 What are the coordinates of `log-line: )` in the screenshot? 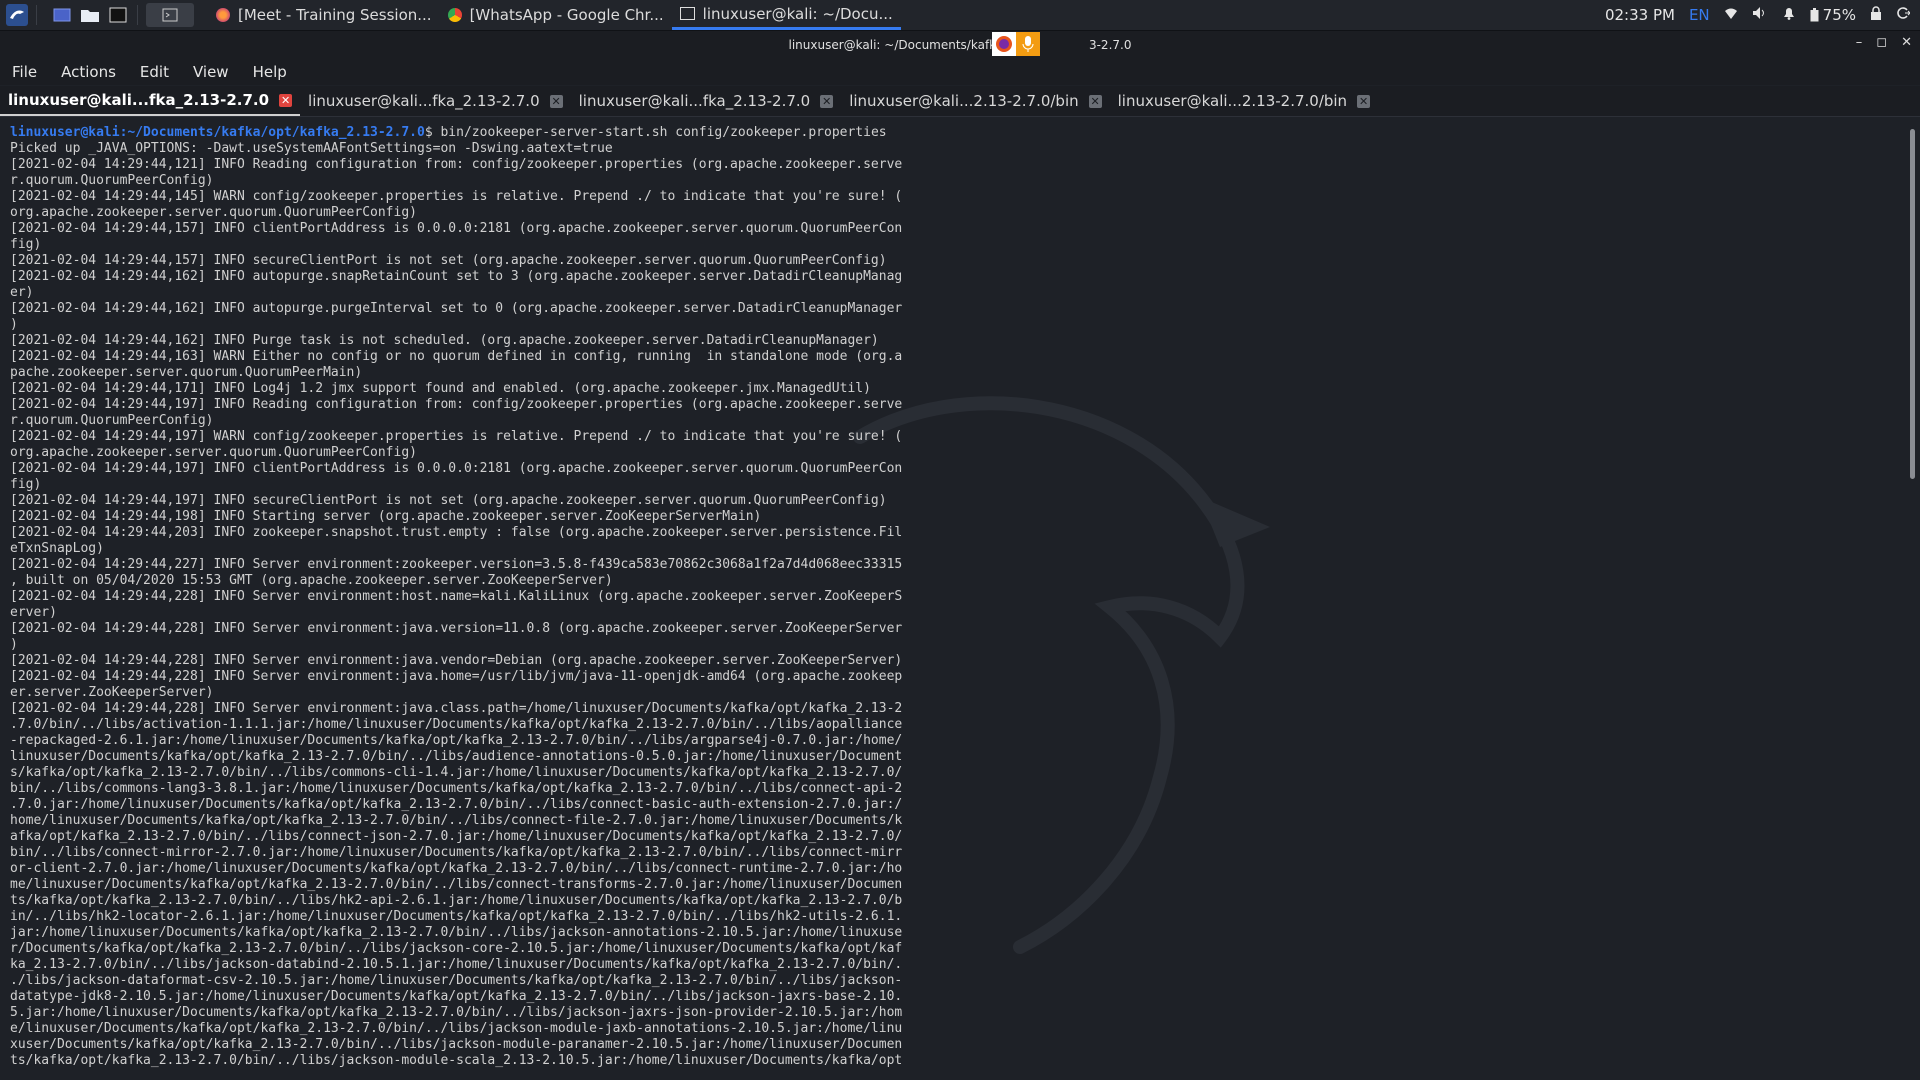 It's located at (14, 644).